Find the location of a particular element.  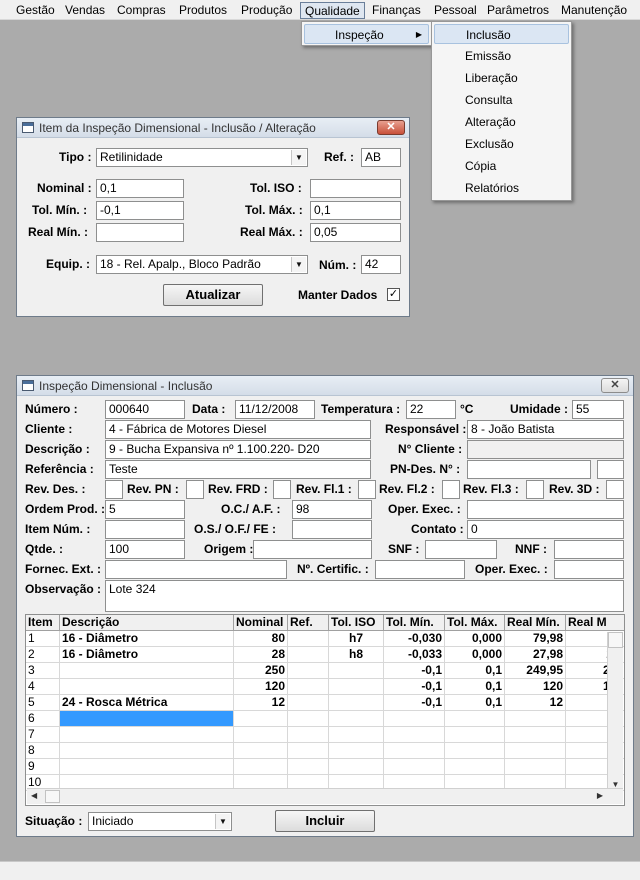

rev-fl3-input is located at coordinates (535, 489).